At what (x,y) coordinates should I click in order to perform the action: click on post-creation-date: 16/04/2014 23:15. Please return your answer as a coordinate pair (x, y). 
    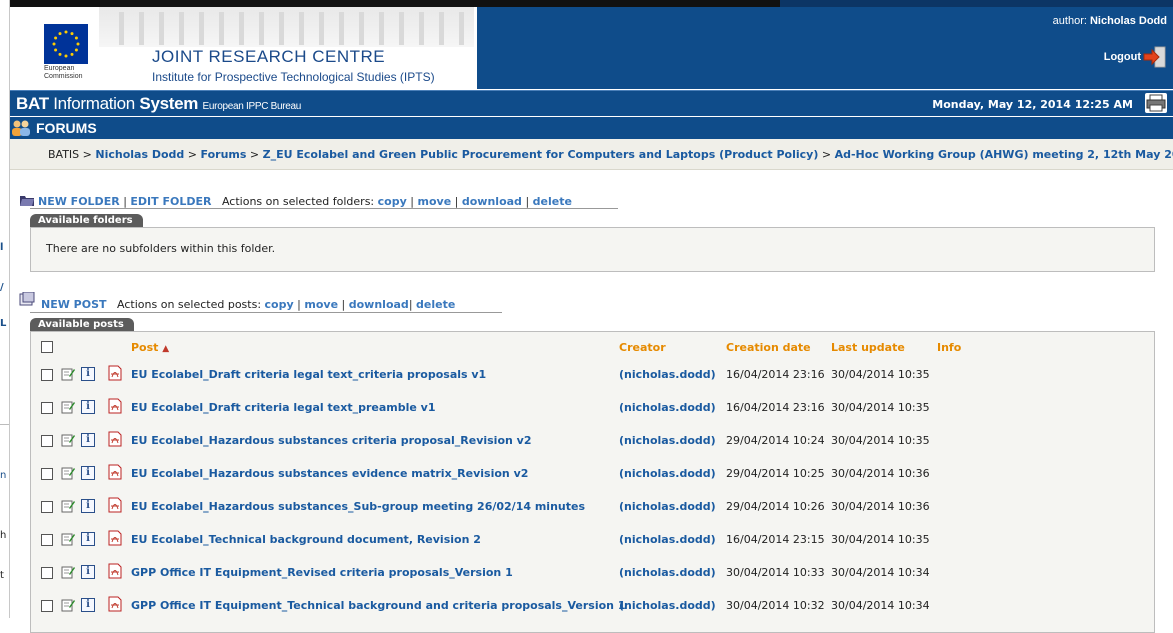
    Looking at the image, I should click on (775, 539).